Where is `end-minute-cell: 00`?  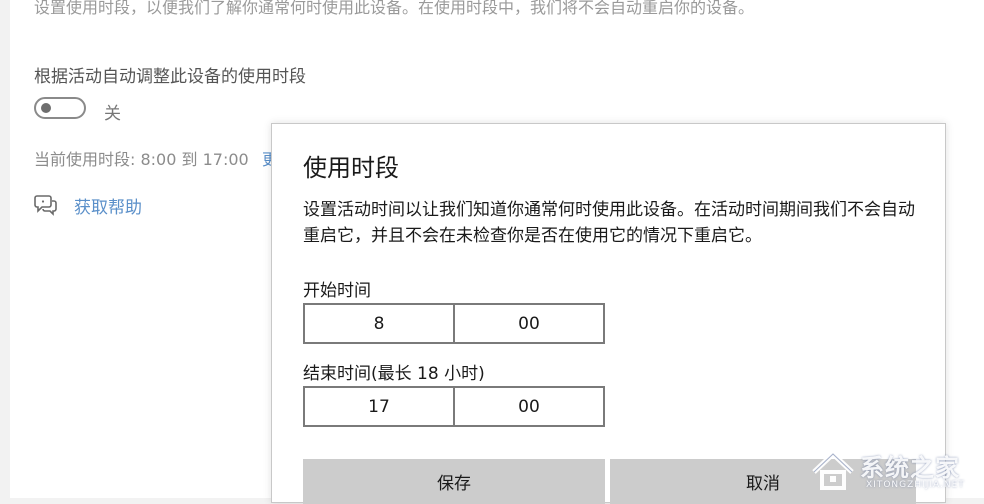
end-minute-cell: 00 is located at coordinates (528, 406).